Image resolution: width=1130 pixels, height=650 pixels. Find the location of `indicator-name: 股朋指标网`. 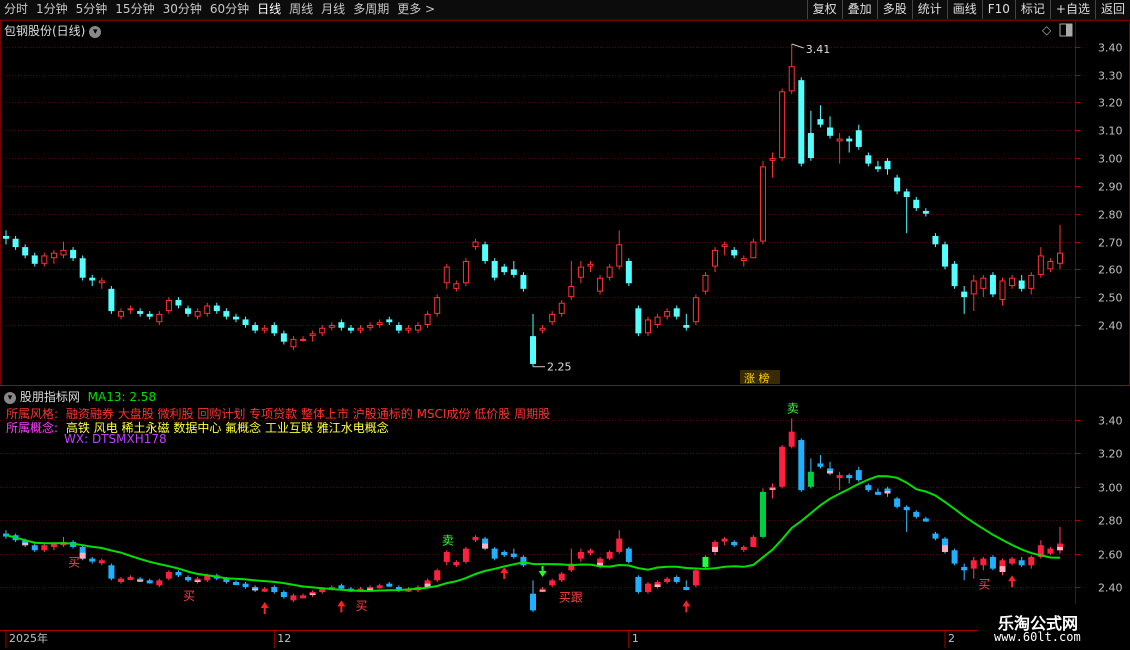

indicator-name: 股朋指标网 is located at coordinates (49, 397).